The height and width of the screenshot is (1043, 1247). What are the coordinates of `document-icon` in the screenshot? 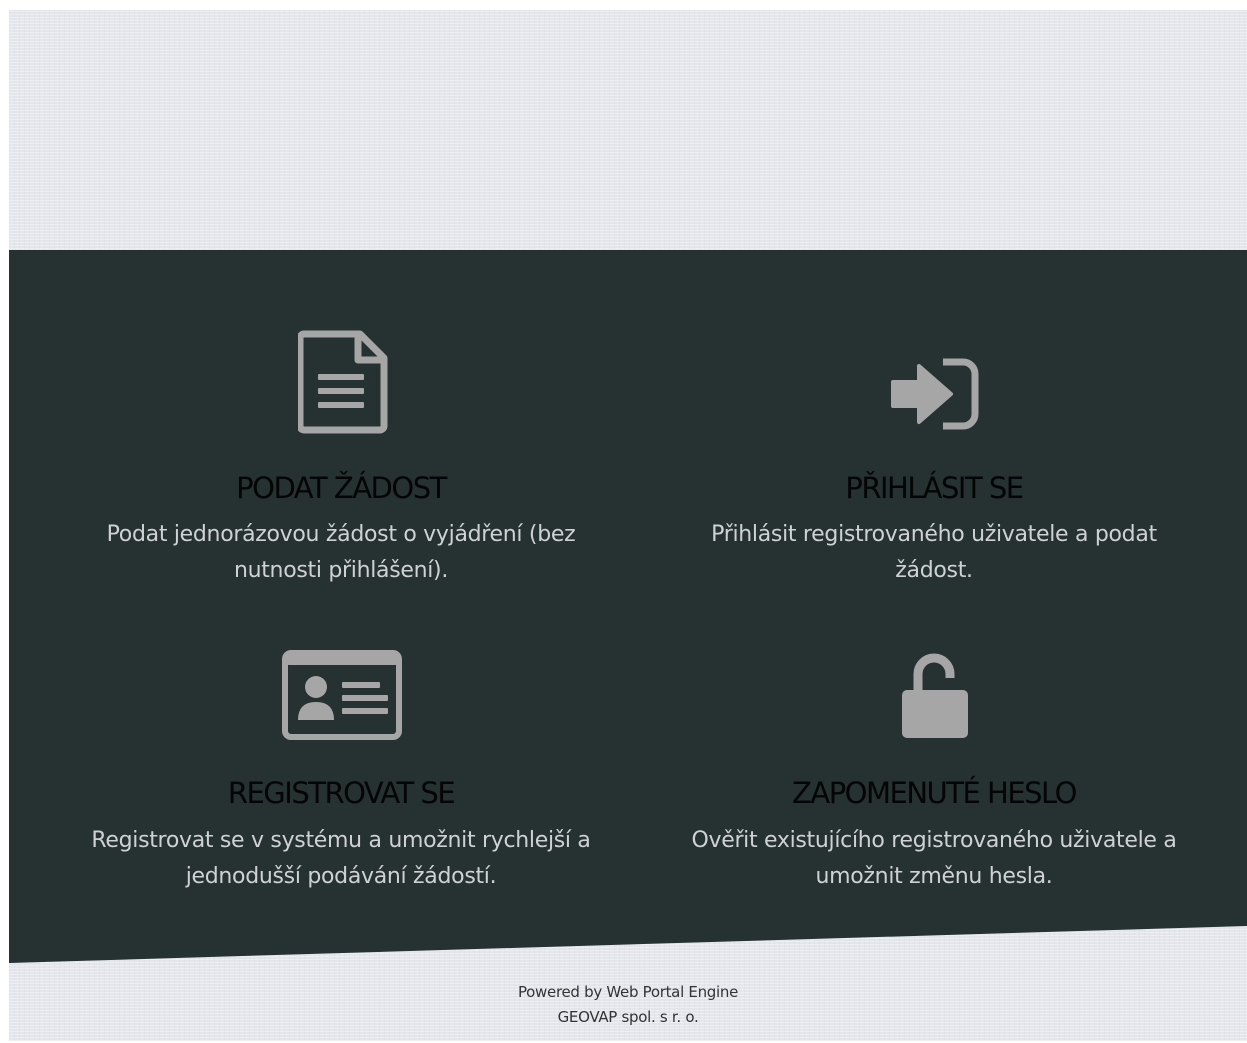 It's located at (343, 382).